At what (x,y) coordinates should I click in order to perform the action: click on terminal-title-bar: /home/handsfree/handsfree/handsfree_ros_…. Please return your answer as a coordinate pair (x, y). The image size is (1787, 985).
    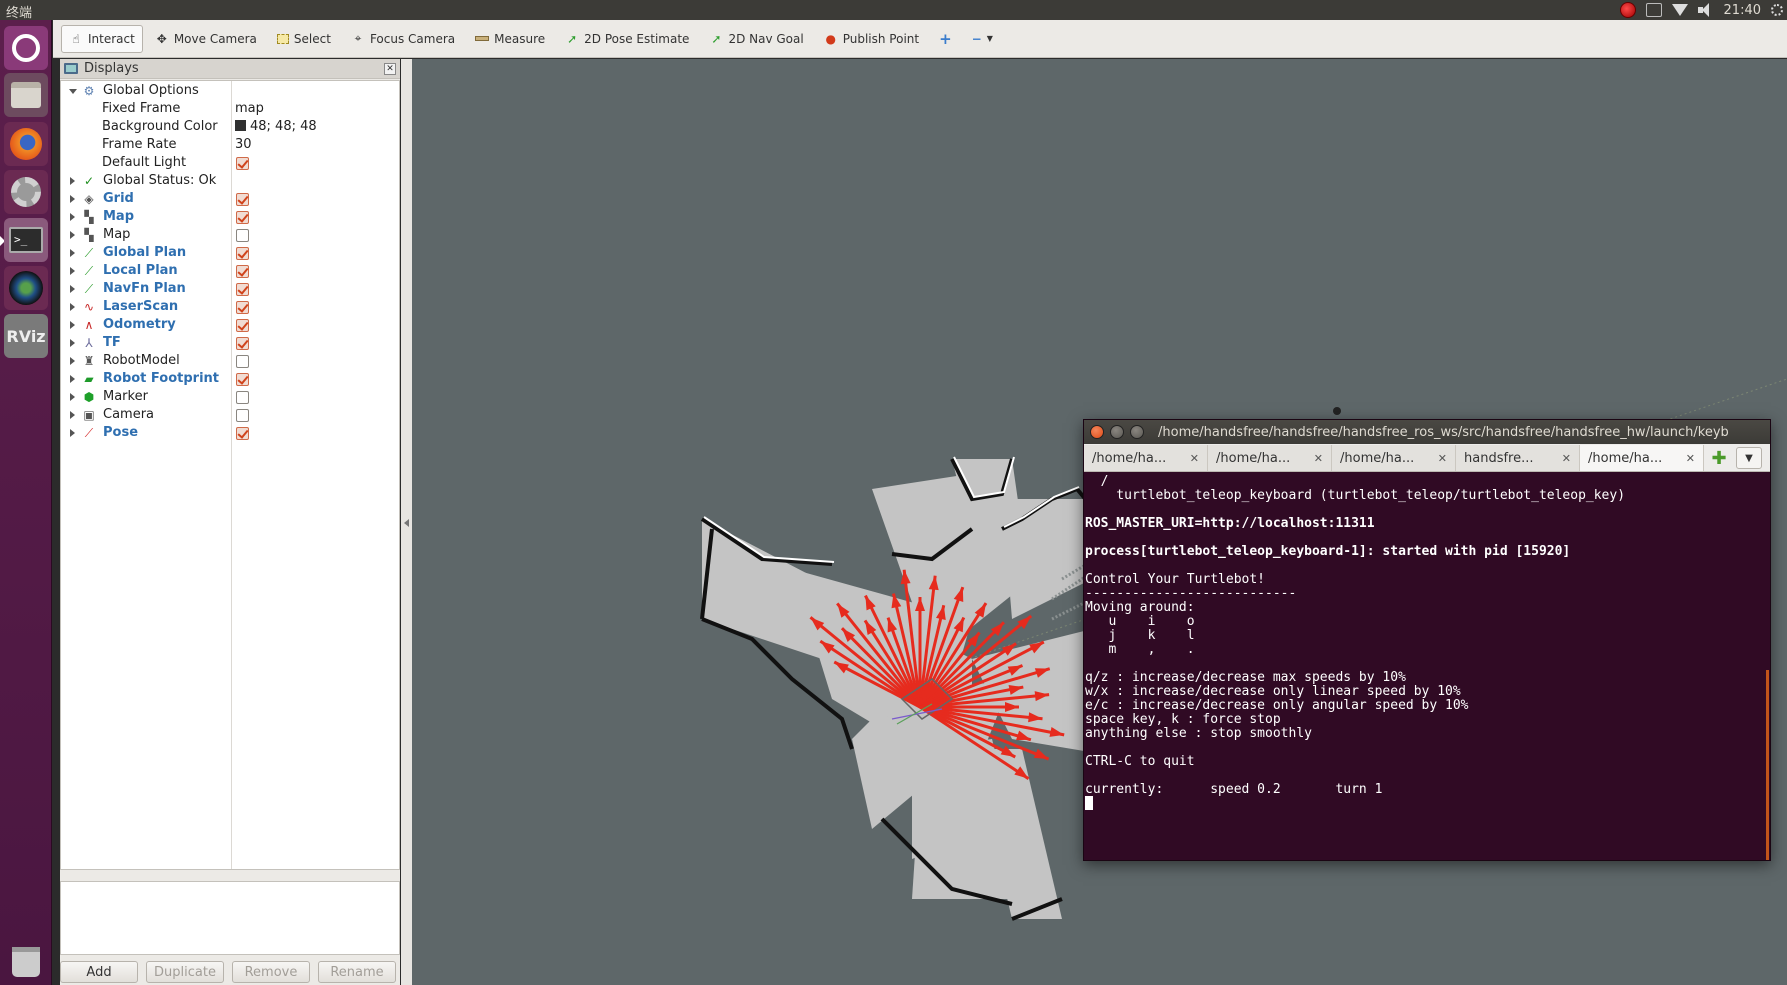
    Looking at the image, I should click on (1427, 432).